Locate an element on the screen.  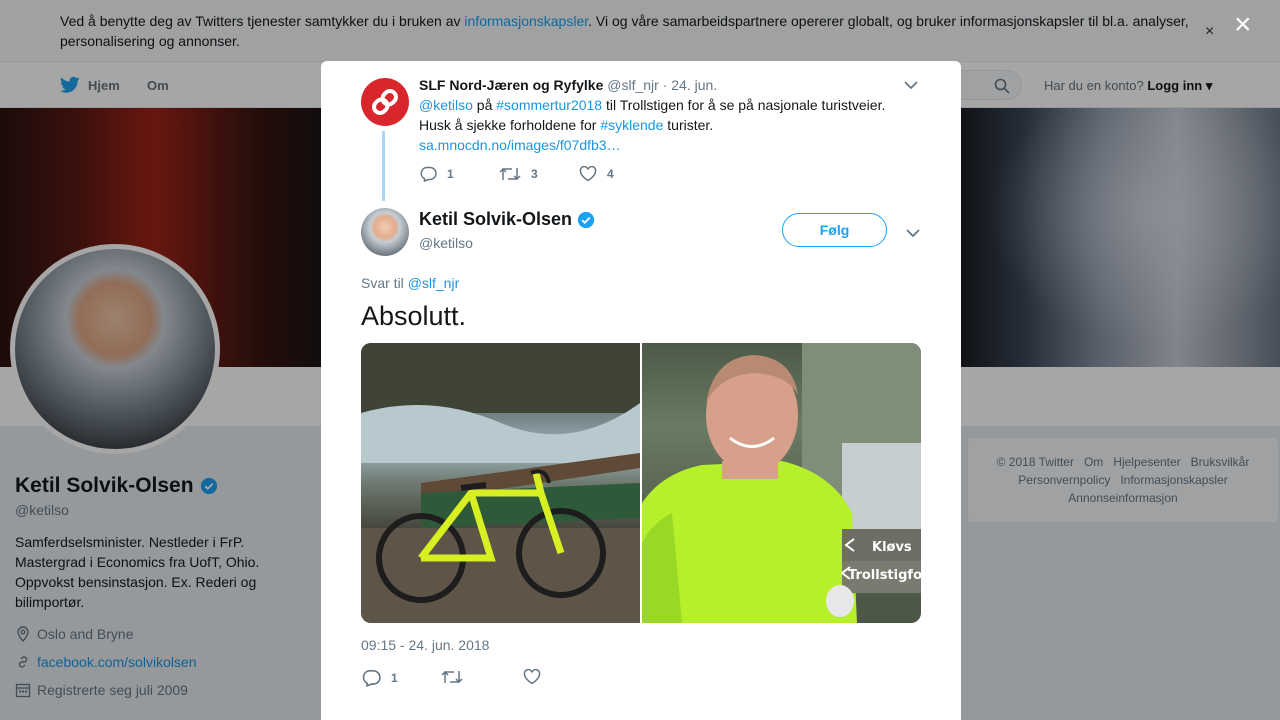
like-button: 4 is located at coordinates (596, 174).